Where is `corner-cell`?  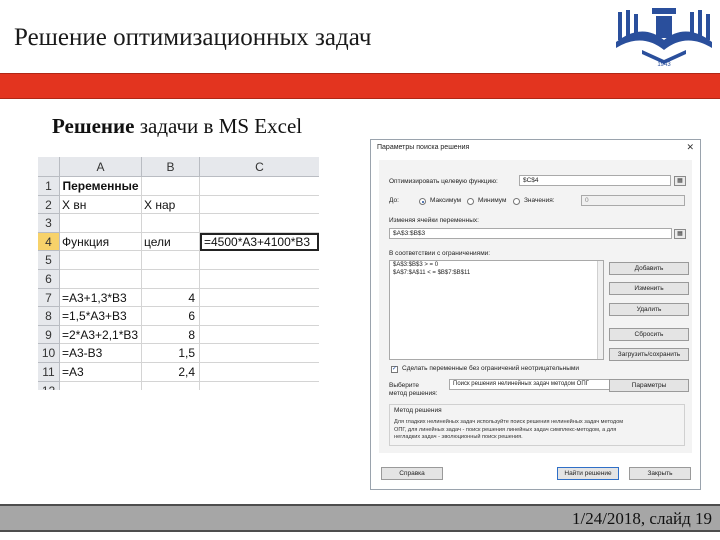
corner-cell is located at coordinates (49, 167).